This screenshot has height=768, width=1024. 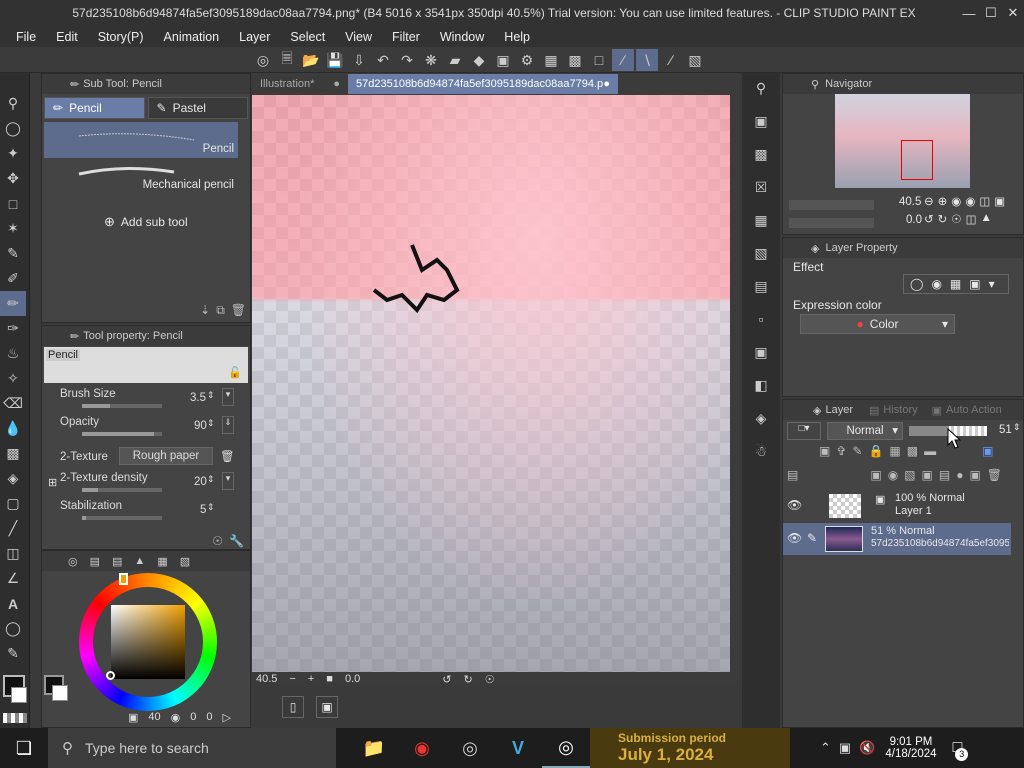 What do you see at coordinates (865, 431) in the screenshot?
I see `blend-mode-select: Normal ▾` at bounding box center [865, 431].